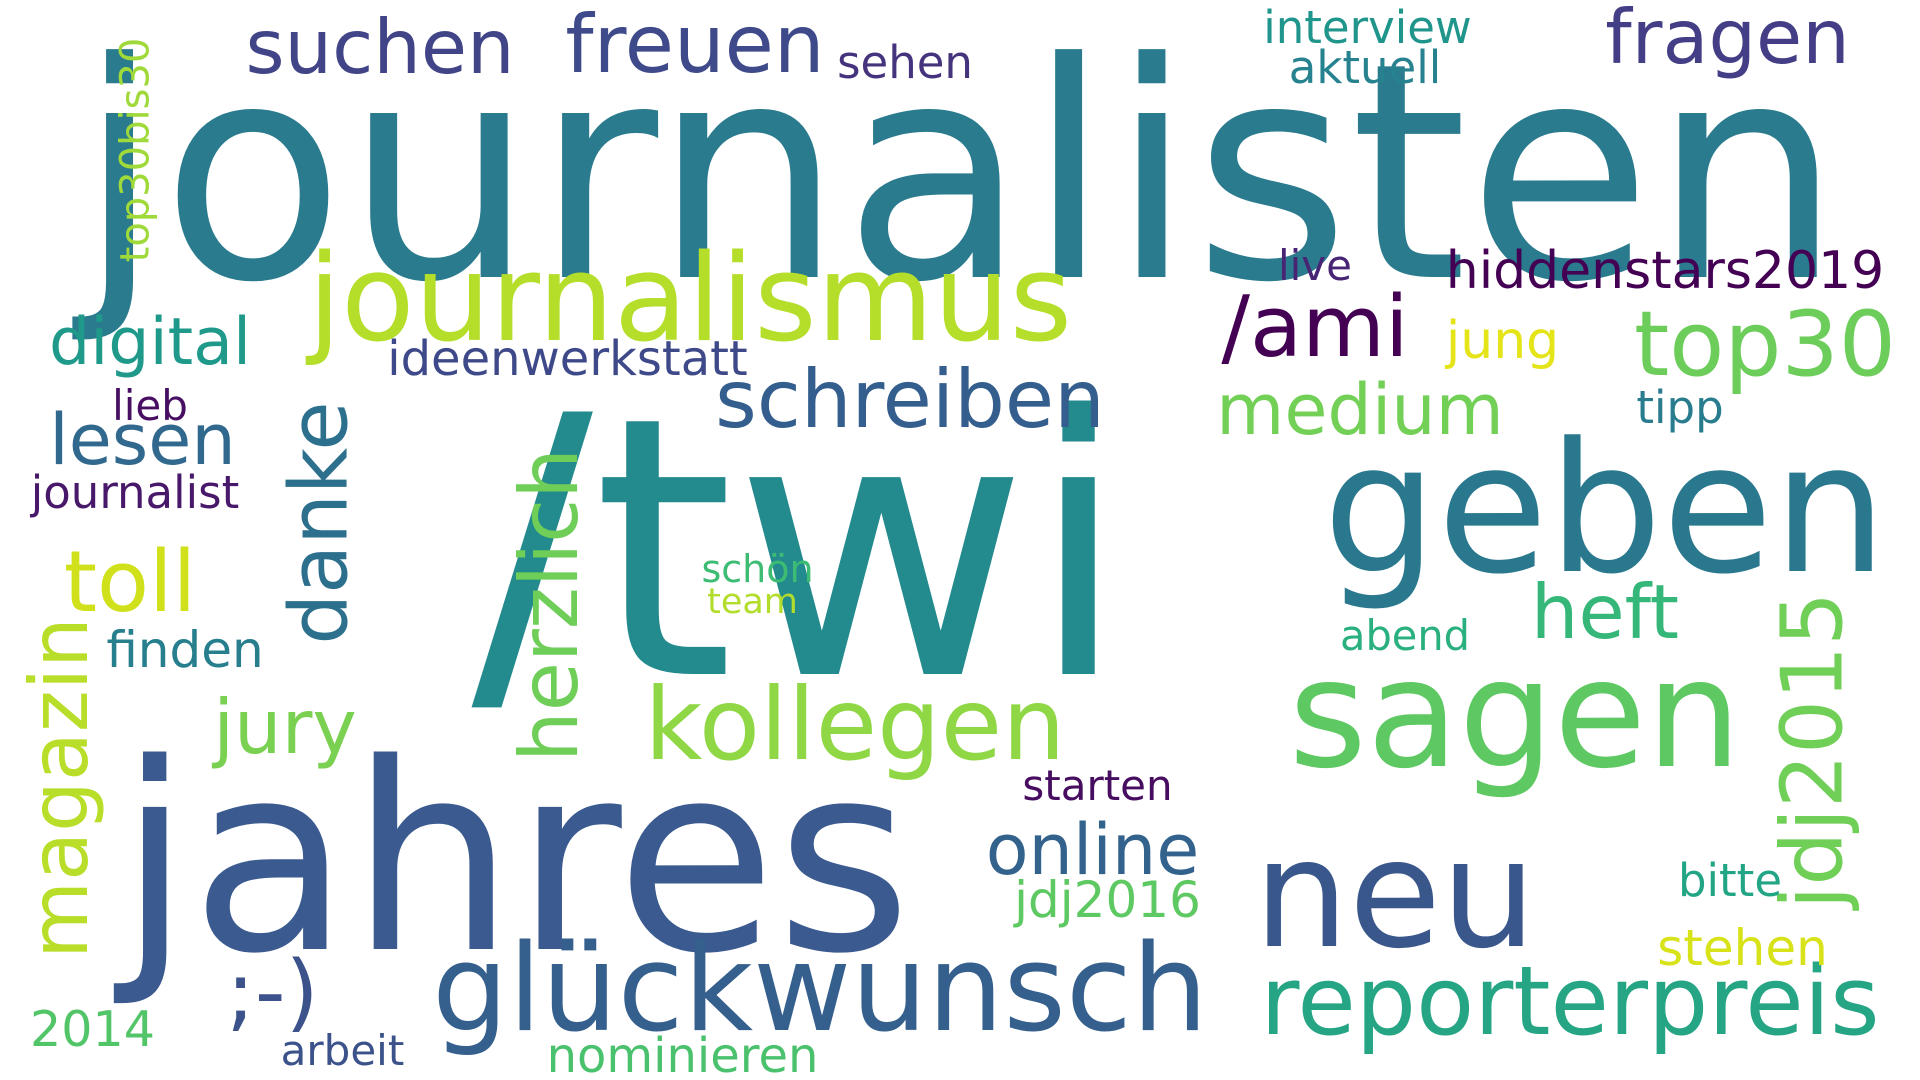 This screenshot has width=1920, height=1080. What do you see at coordinates (910, 399) in the screenshot?
I see `word-schreiben: schreiben` at bounding box center [910, 399].